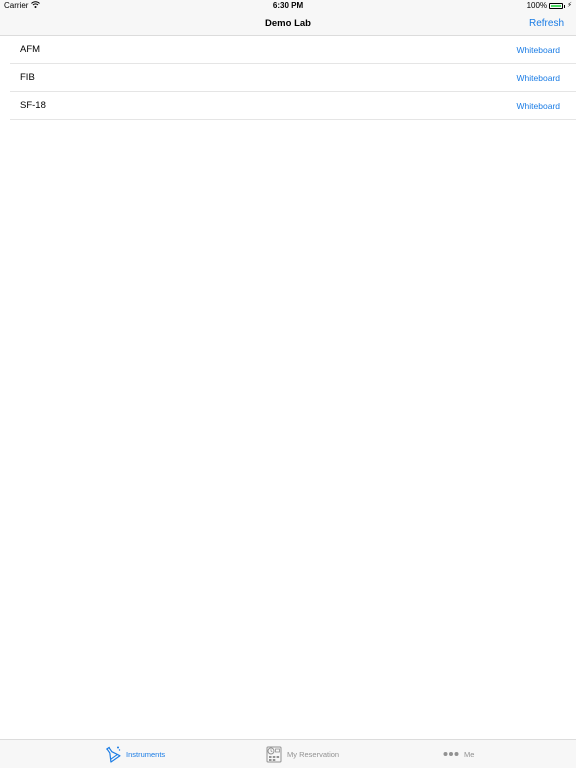 The width and height of the screenshot is (576, 768). What do you see at coordinates (112, 754) in the screenshot?
I see `flask-icon` at bounding box center [112, 754].